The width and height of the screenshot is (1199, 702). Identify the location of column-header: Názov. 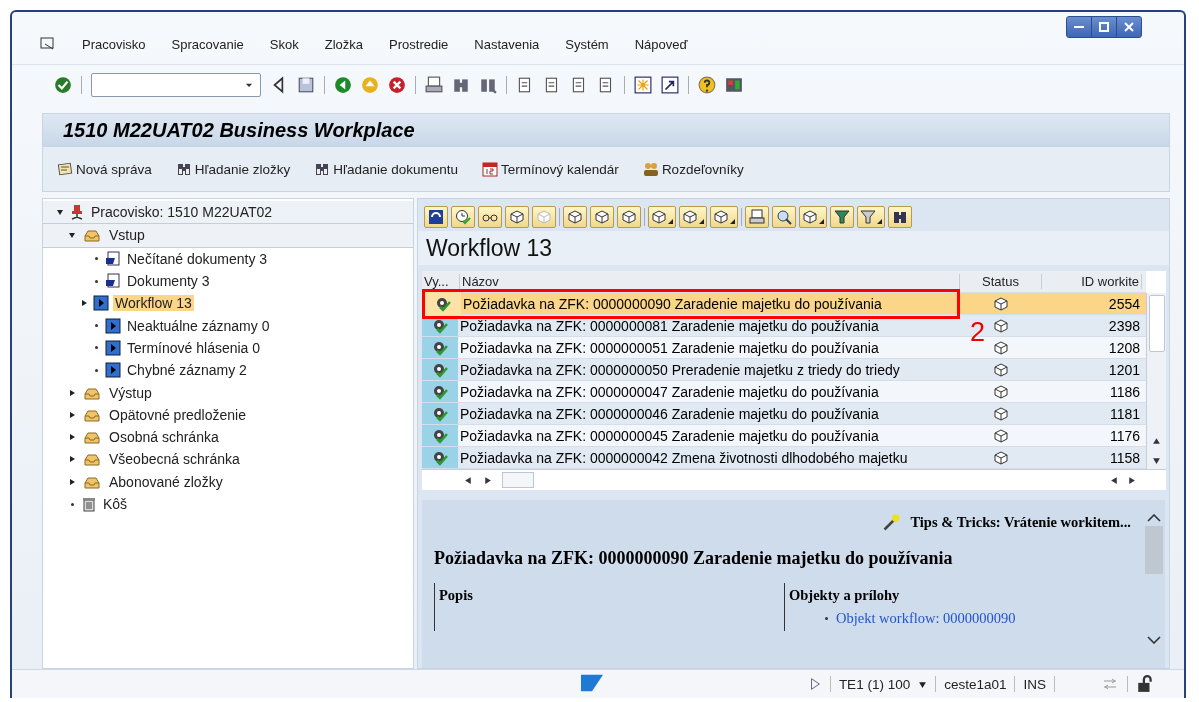
(710, 281).